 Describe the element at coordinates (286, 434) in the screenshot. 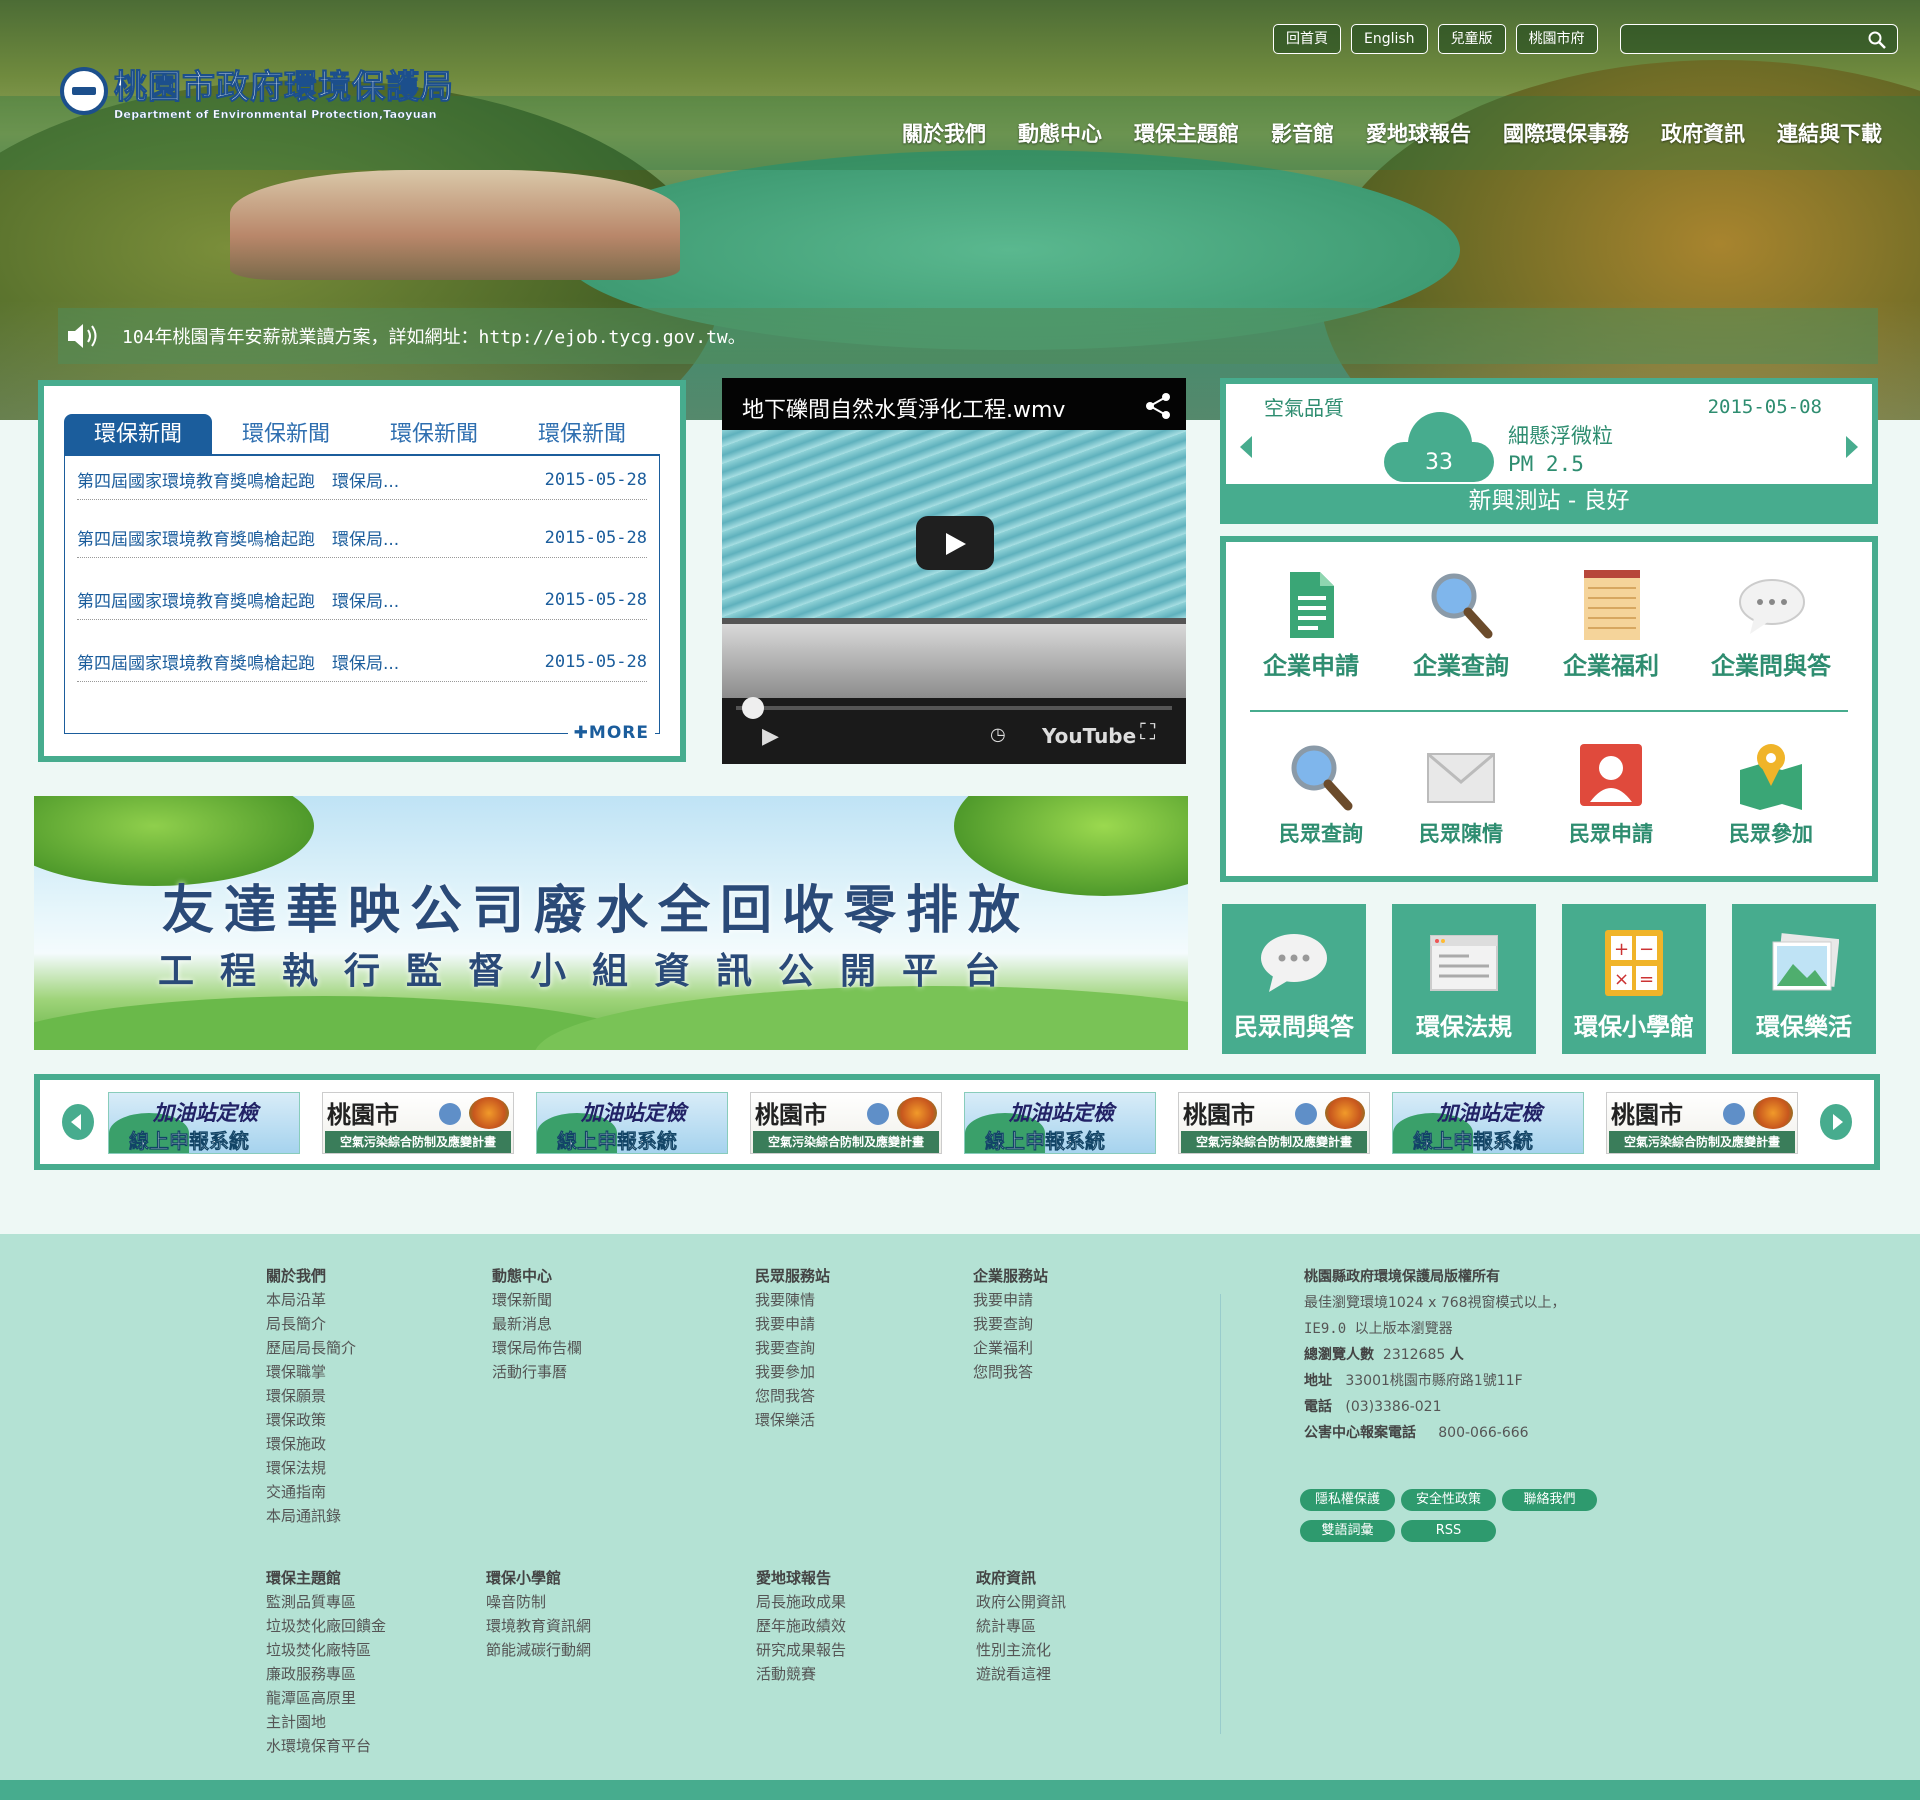

I see `tab-news-2: 環保新聞` at that location.